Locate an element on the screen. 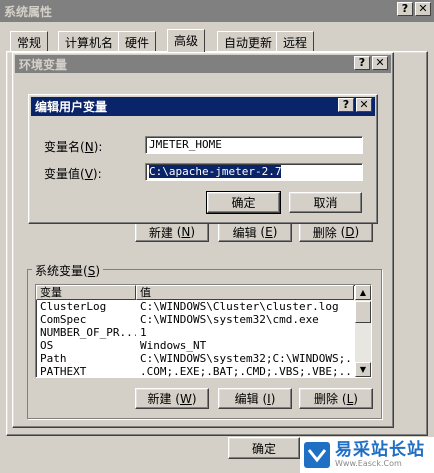 The image size is (434, 473). variable-name-input: JMETER_HOME is located at coordinates (254, 145).